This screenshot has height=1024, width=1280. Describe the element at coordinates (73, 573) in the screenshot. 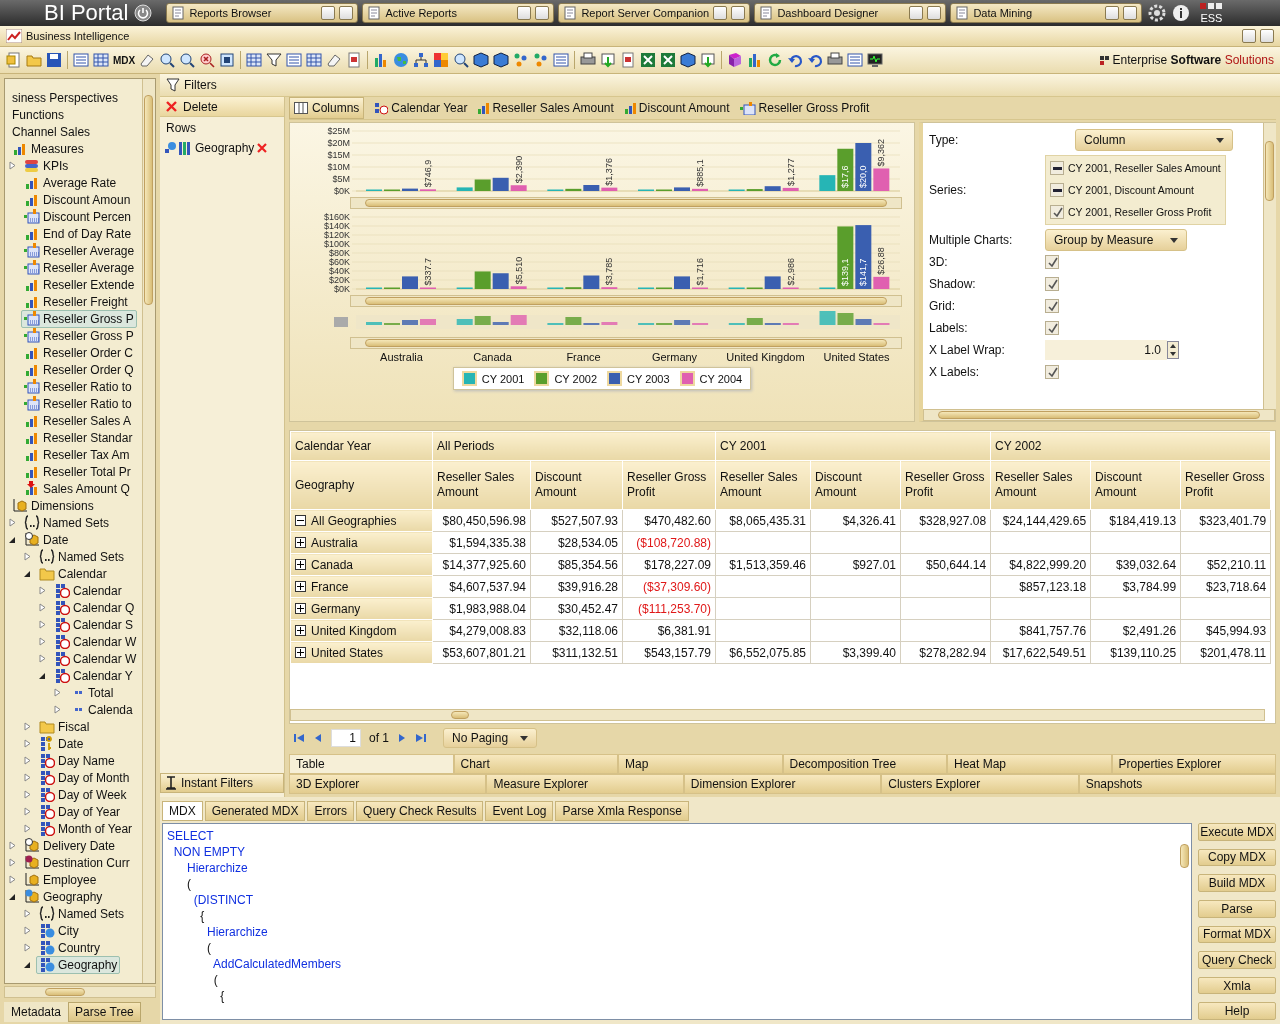

I see `tree-item: Calendar` at that location.